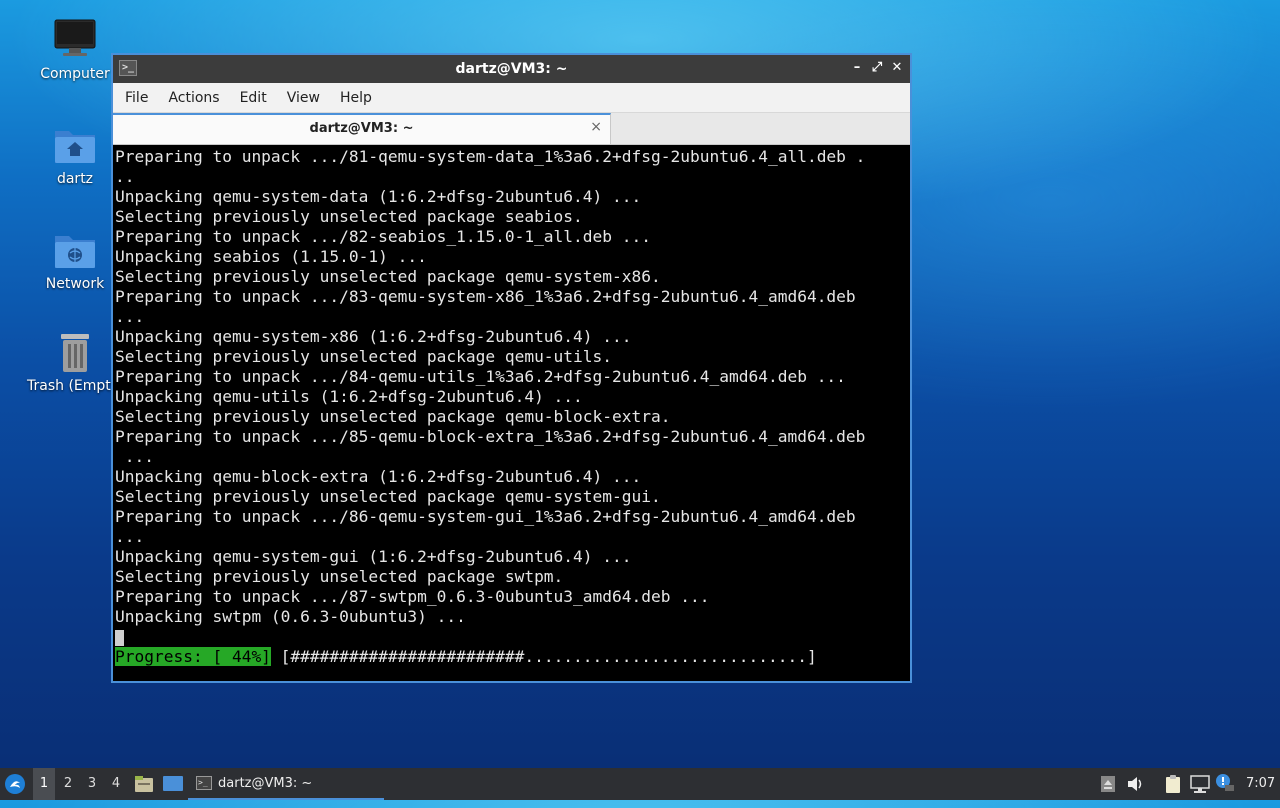  What do you see at coordinates (356, 98) in the screenshot?
I see `menu-help: Help` at bounding box center [356, 98].